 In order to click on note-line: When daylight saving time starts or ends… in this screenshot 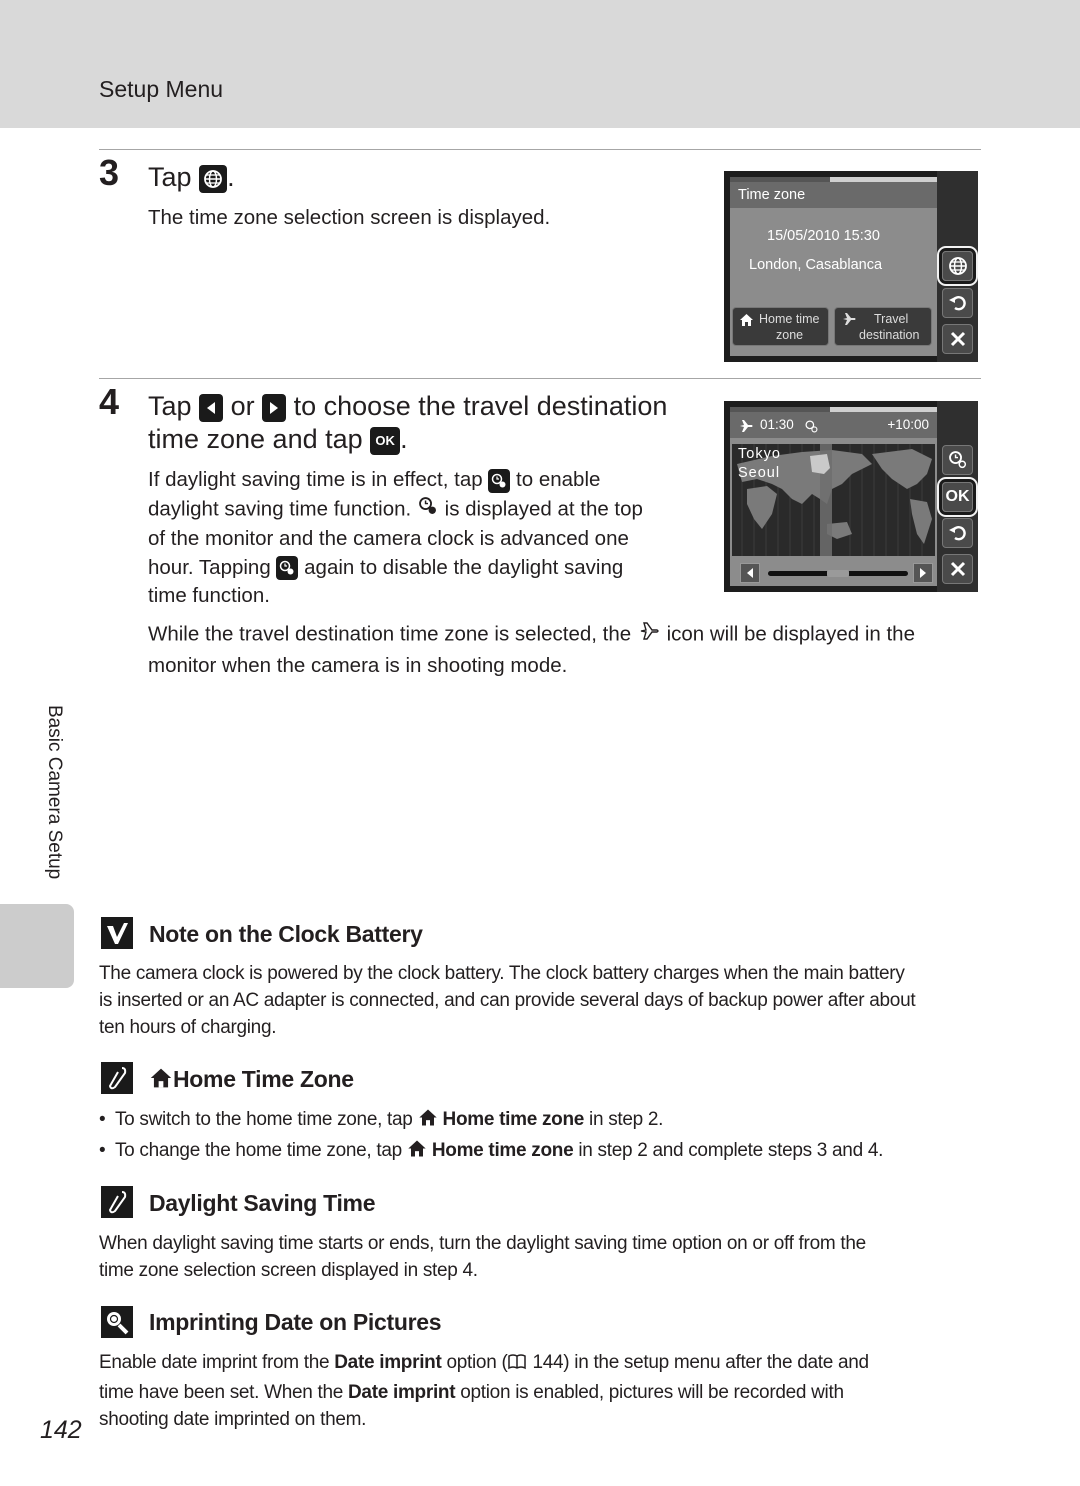, I will do `click(482, 1243)`.